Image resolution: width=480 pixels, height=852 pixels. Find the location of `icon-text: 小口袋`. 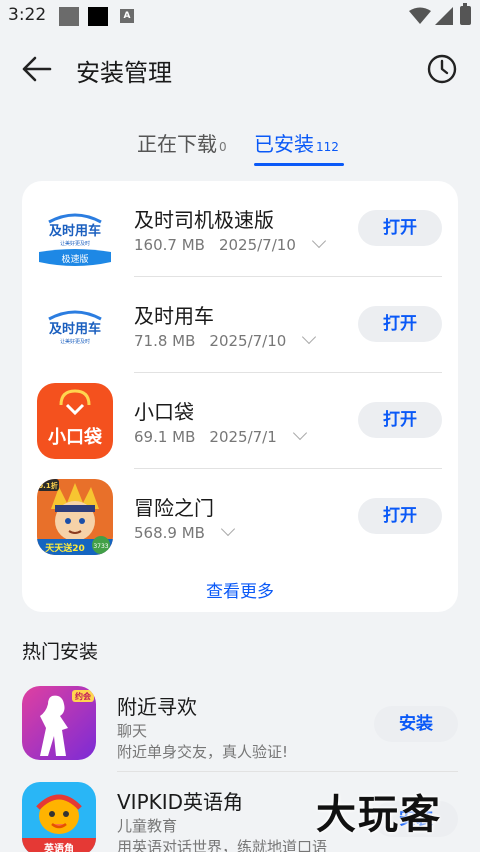

icon-text: 小口袋 is located at coordinates (75, 437).